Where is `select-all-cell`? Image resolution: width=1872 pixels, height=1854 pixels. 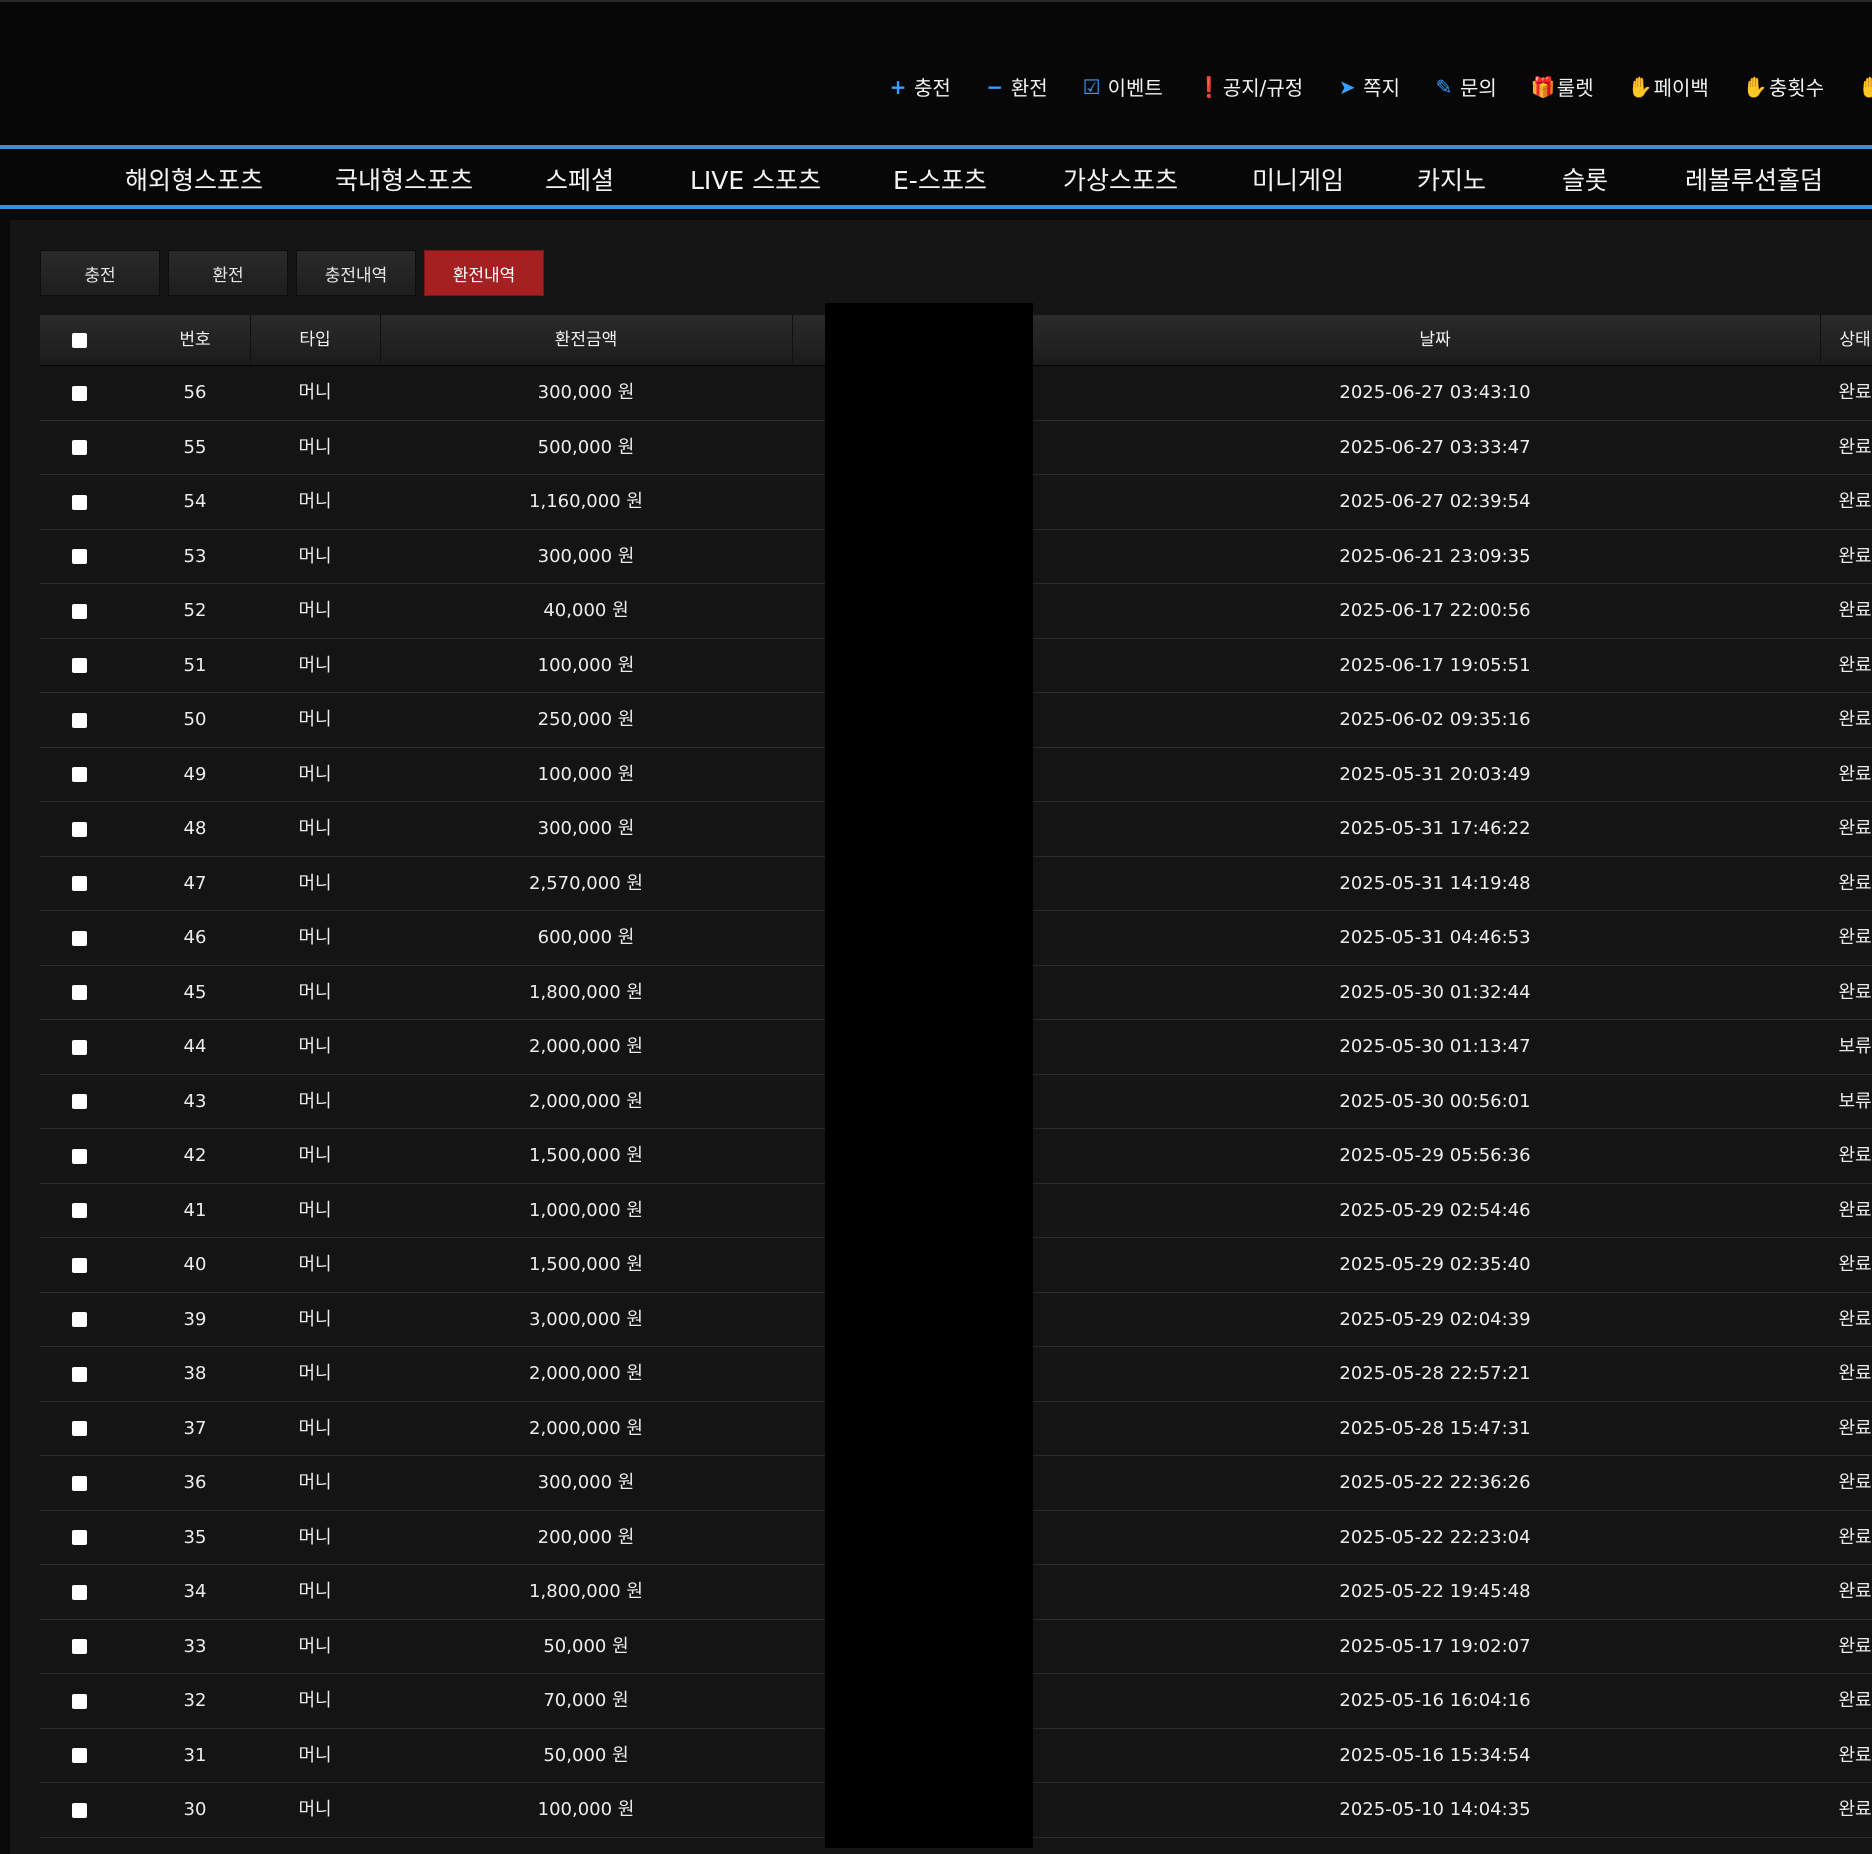
select-all-cell is located at coordinates (79, 340).